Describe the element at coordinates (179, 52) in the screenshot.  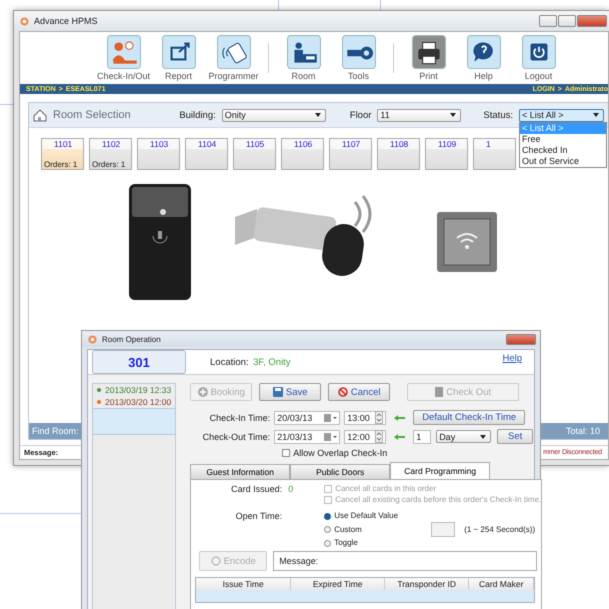
I see `report-icon` at that location.